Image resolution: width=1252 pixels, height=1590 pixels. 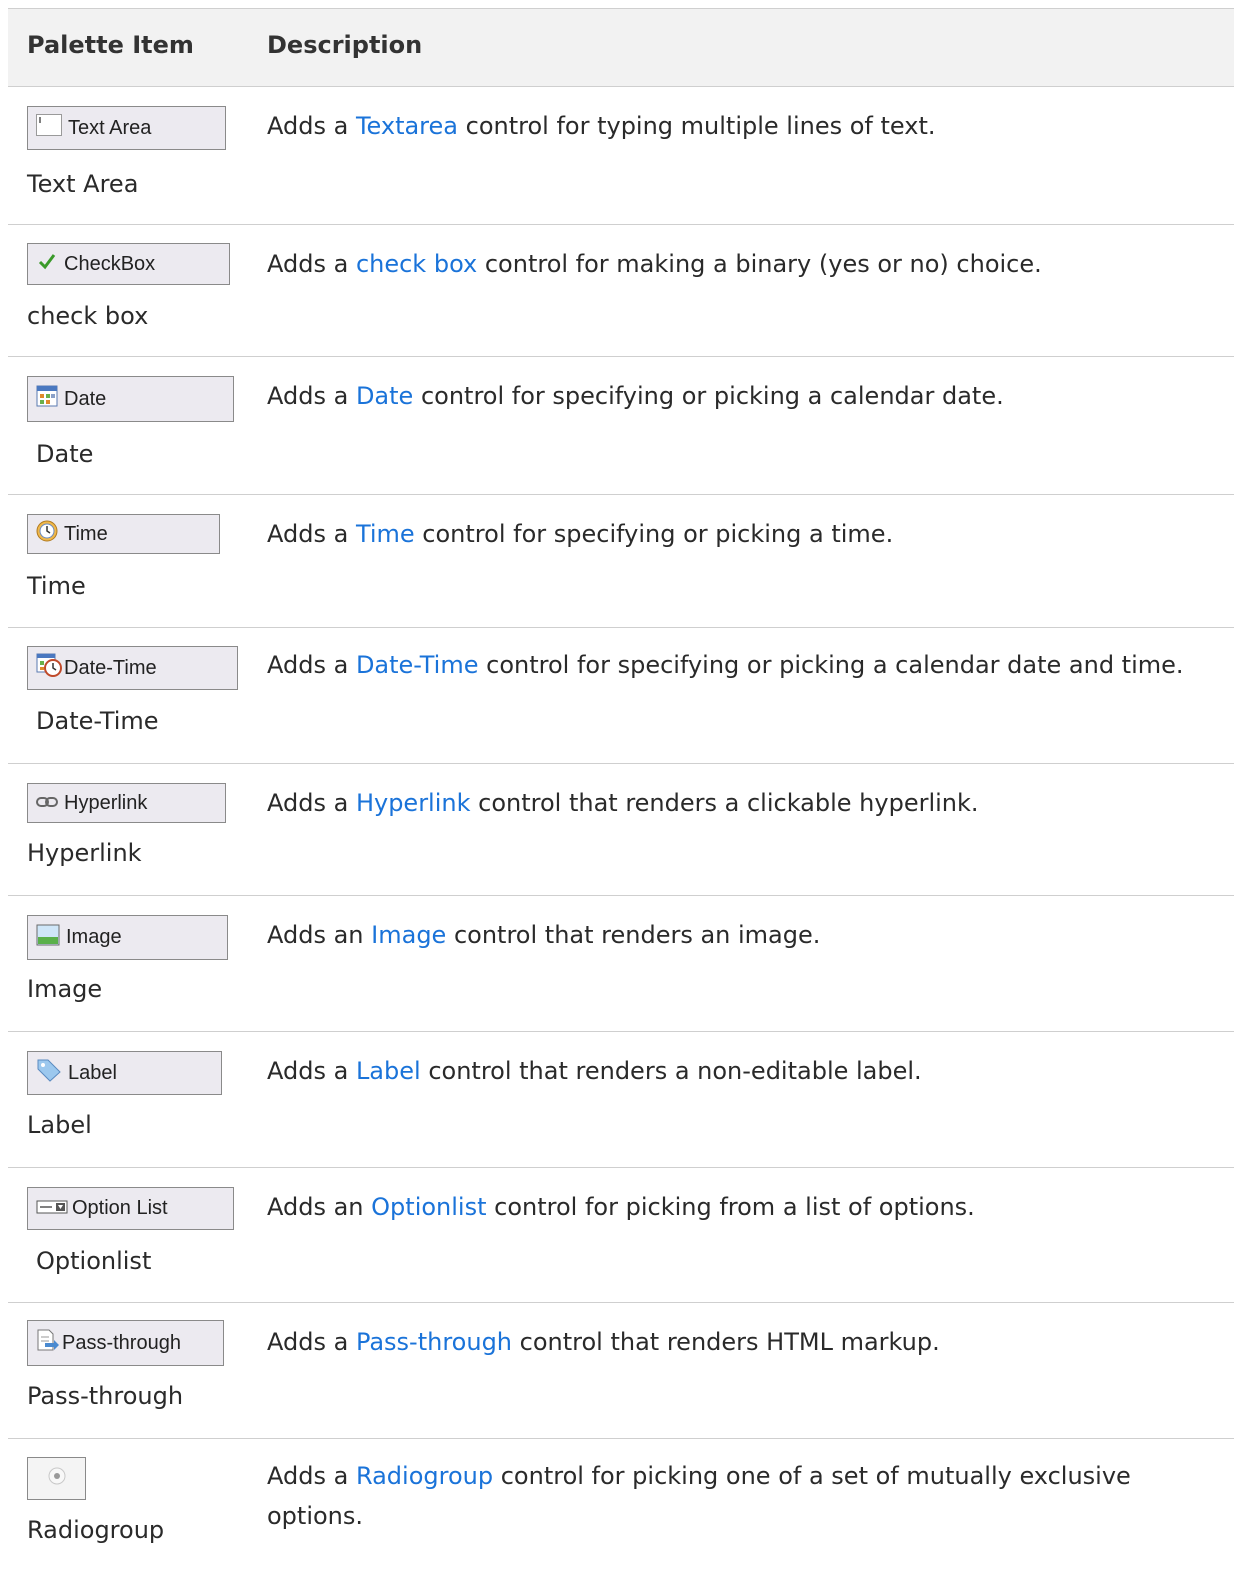 I want to click on palette-item-name: Text Area, so click(x=83, y=184).